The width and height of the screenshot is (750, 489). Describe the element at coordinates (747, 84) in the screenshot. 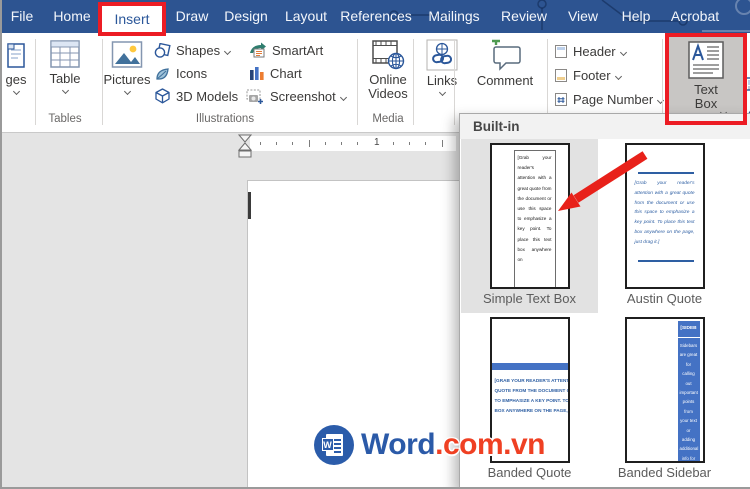

I see `quick-parts-icon` at that location.